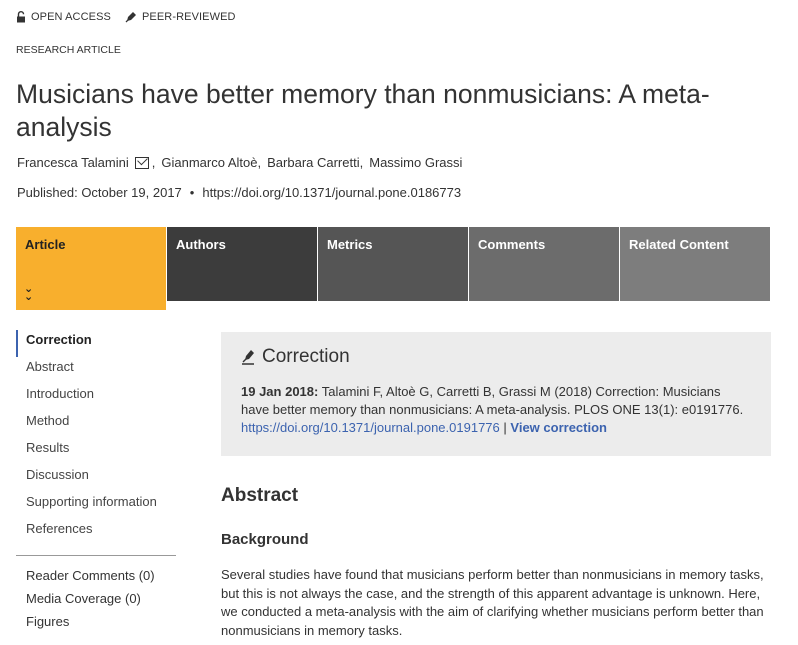  What do you see at coordinates (242, 264) in the screenshot?
I see `tab-authors: Authors` at bounding box center [242, 264].